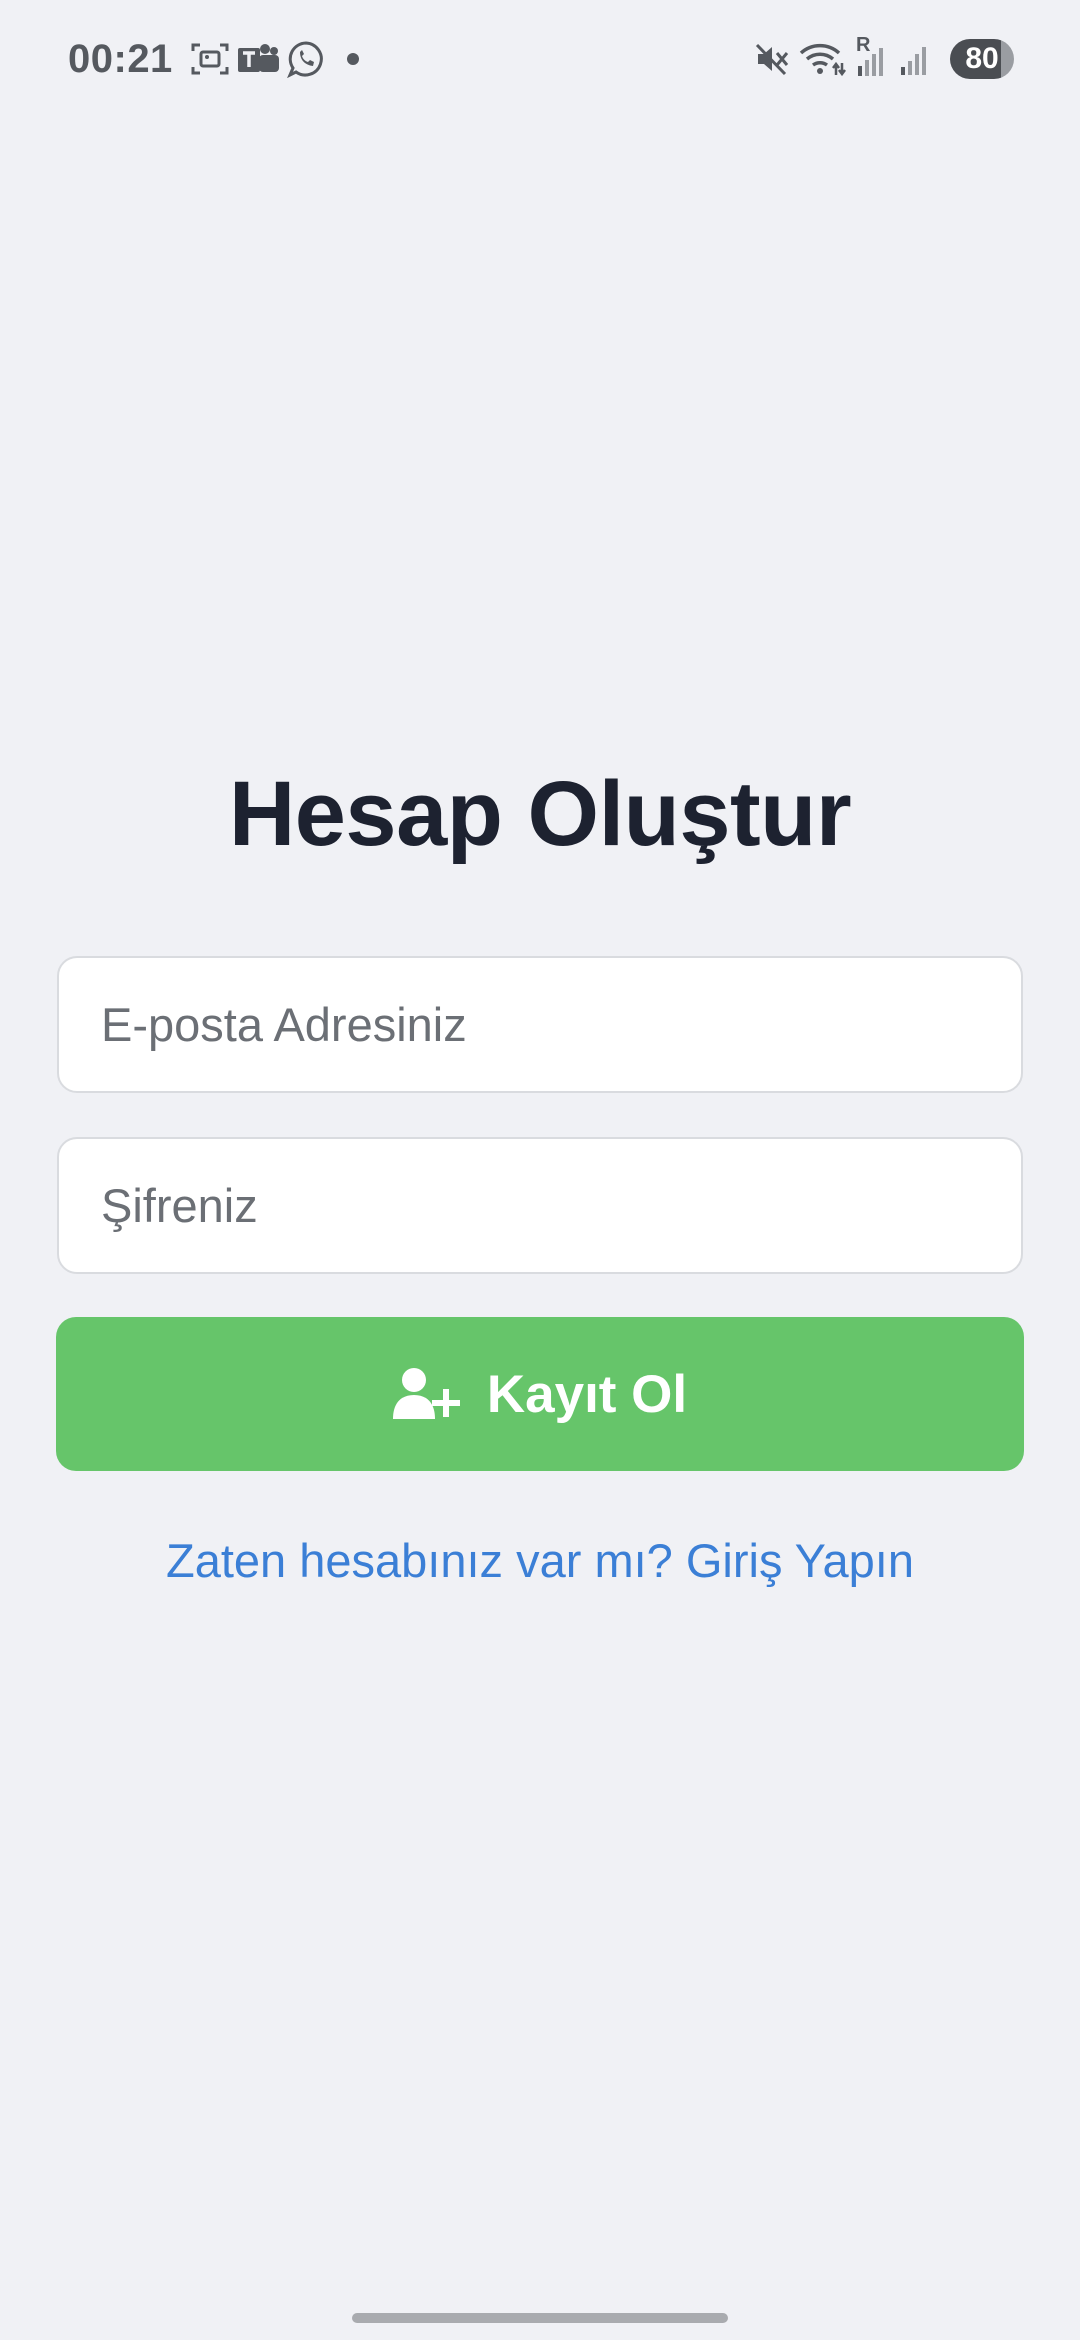 This screenshot has height=2340, width=1080. What do you see at coordinates (120, 58) in the screenshot?
I see `status-time: 00:21` at bounding box center [120, 58].